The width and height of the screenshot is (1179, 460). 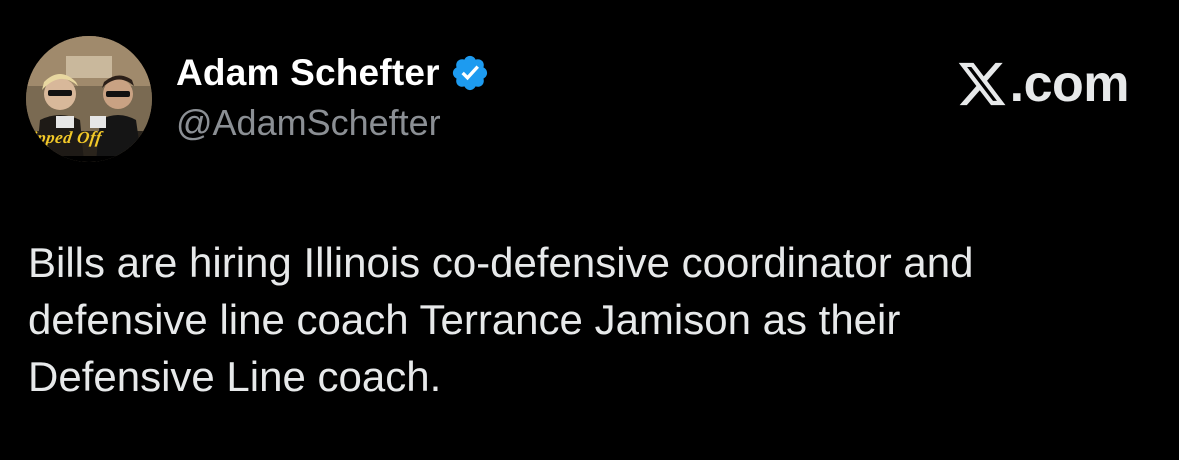 What do you see at coordinates (89, 99) in the screenshot?
I see `avatar: ipped Off` at bounding box center [89, 99].